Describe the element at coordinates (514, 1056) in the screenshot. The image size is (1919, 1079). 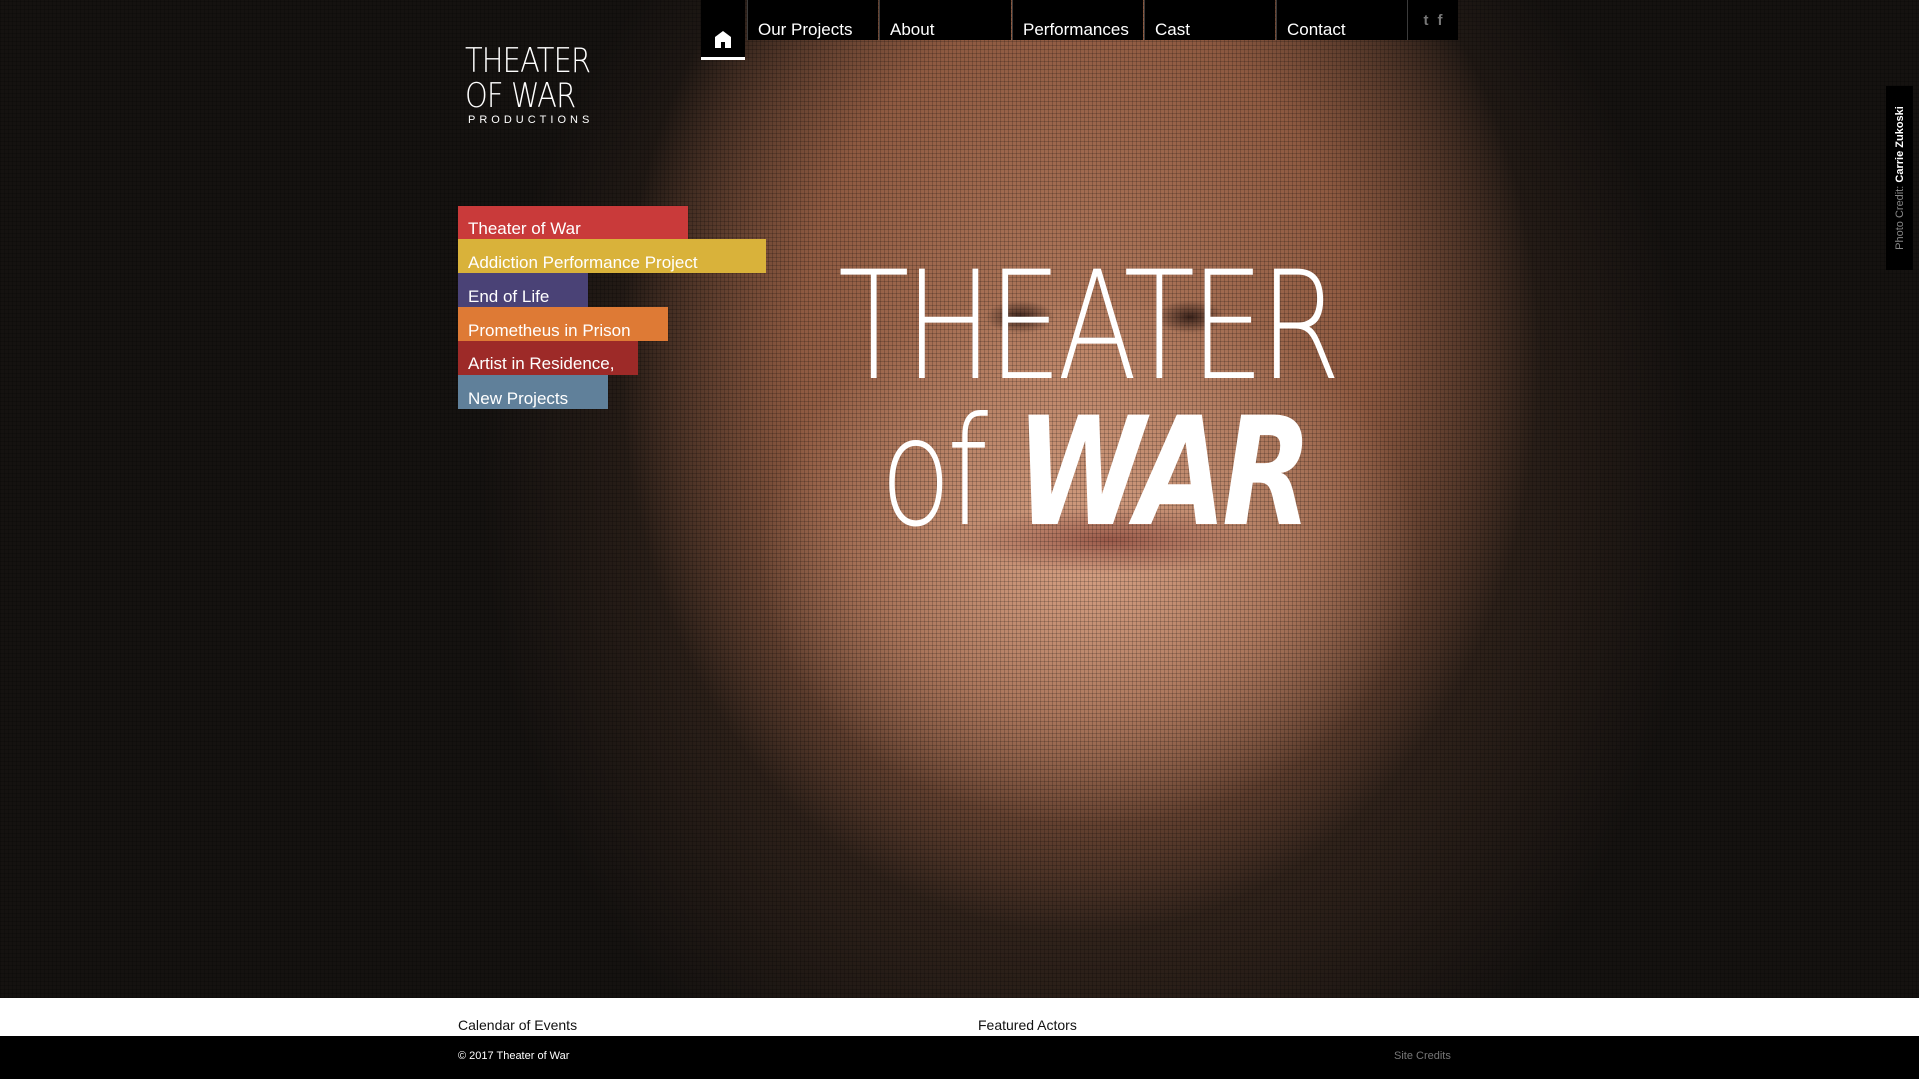
I see `copyright-text: © 2017 Theater of War` at that location.